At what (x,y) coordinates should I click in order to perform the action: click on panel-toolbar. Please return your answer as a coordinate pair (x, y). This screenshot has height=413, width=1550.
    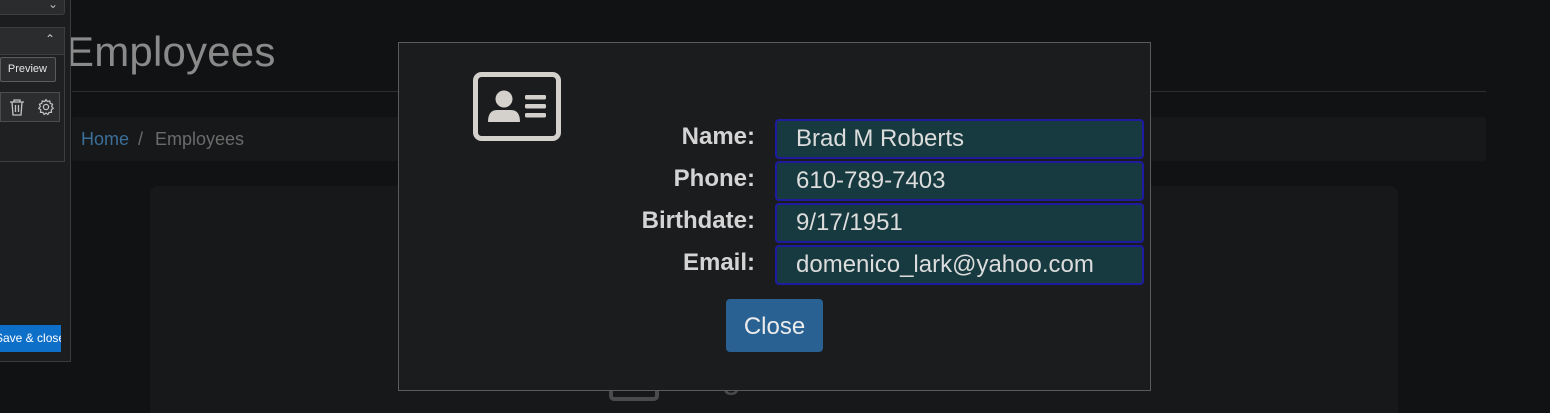
    Looking at the image, I should click on (30, 107).